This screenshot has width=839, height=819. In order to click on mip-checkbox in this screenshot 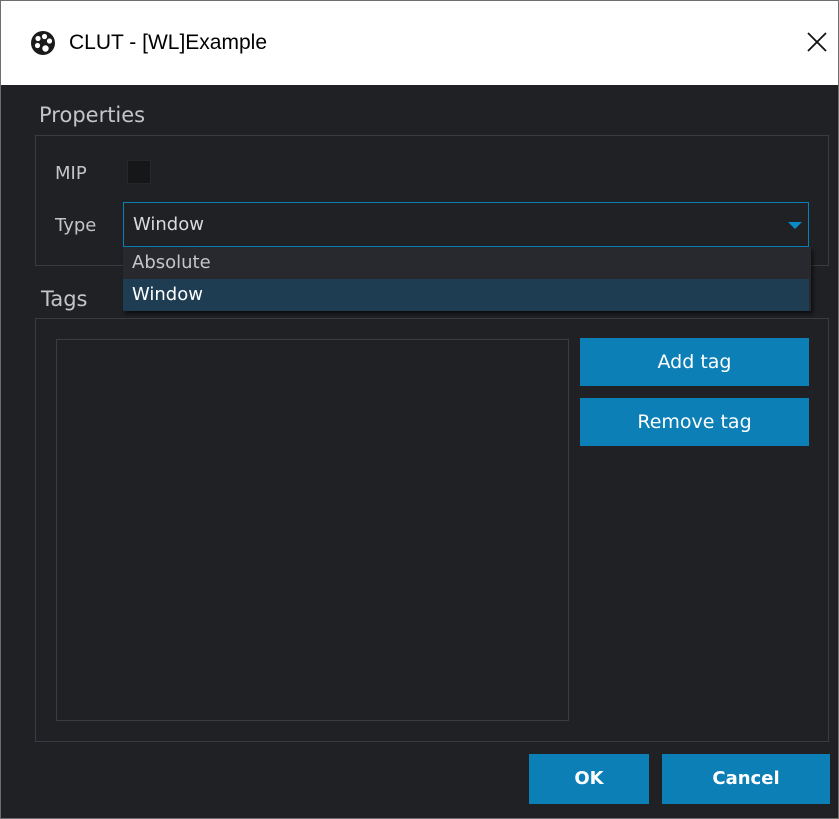, I will do `click(139, 172)`.